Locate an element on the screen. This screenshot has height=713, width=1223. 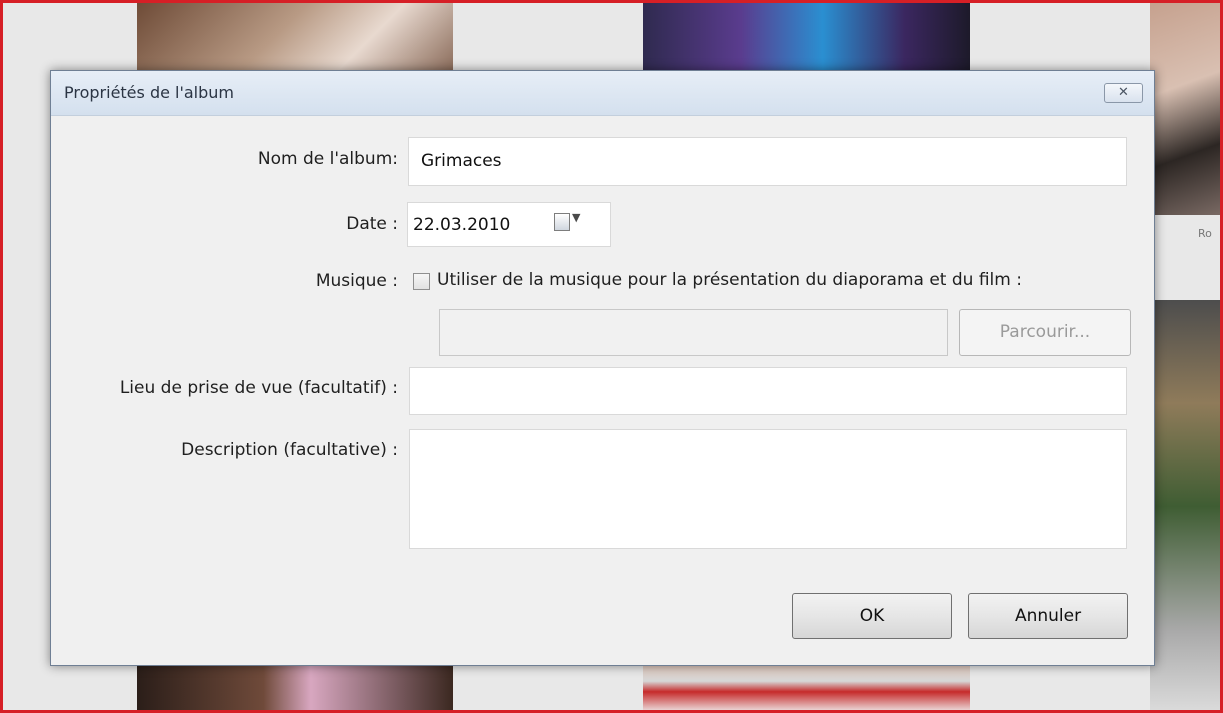
location-label: Lieu de prise de vue (facultatif) : is located at coordinates (258, 388).